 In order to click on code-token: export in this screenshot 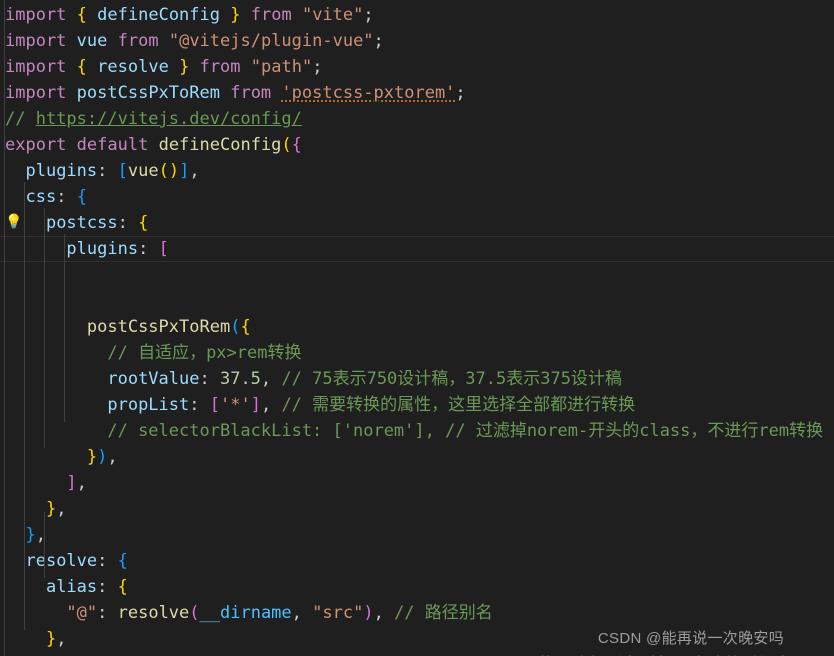, I will do `click(36, 145)`.